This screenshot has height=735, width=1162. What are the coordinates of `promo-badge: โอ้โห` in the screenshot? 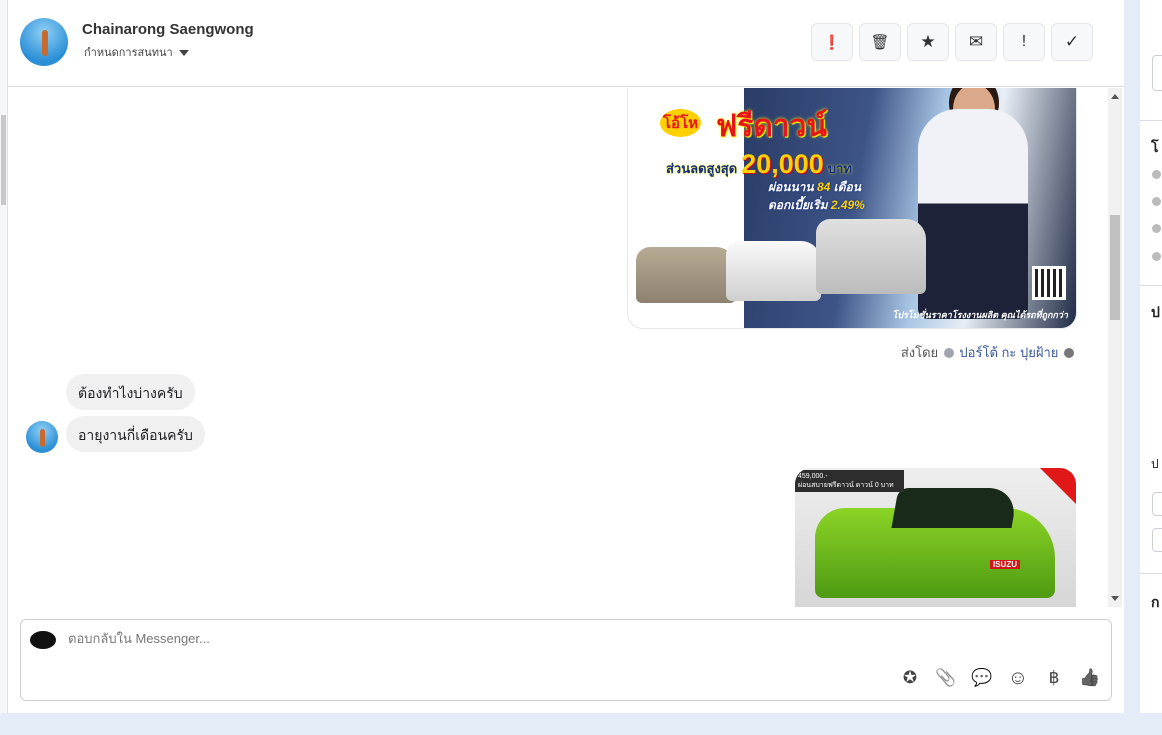 It's located at (681, 123).